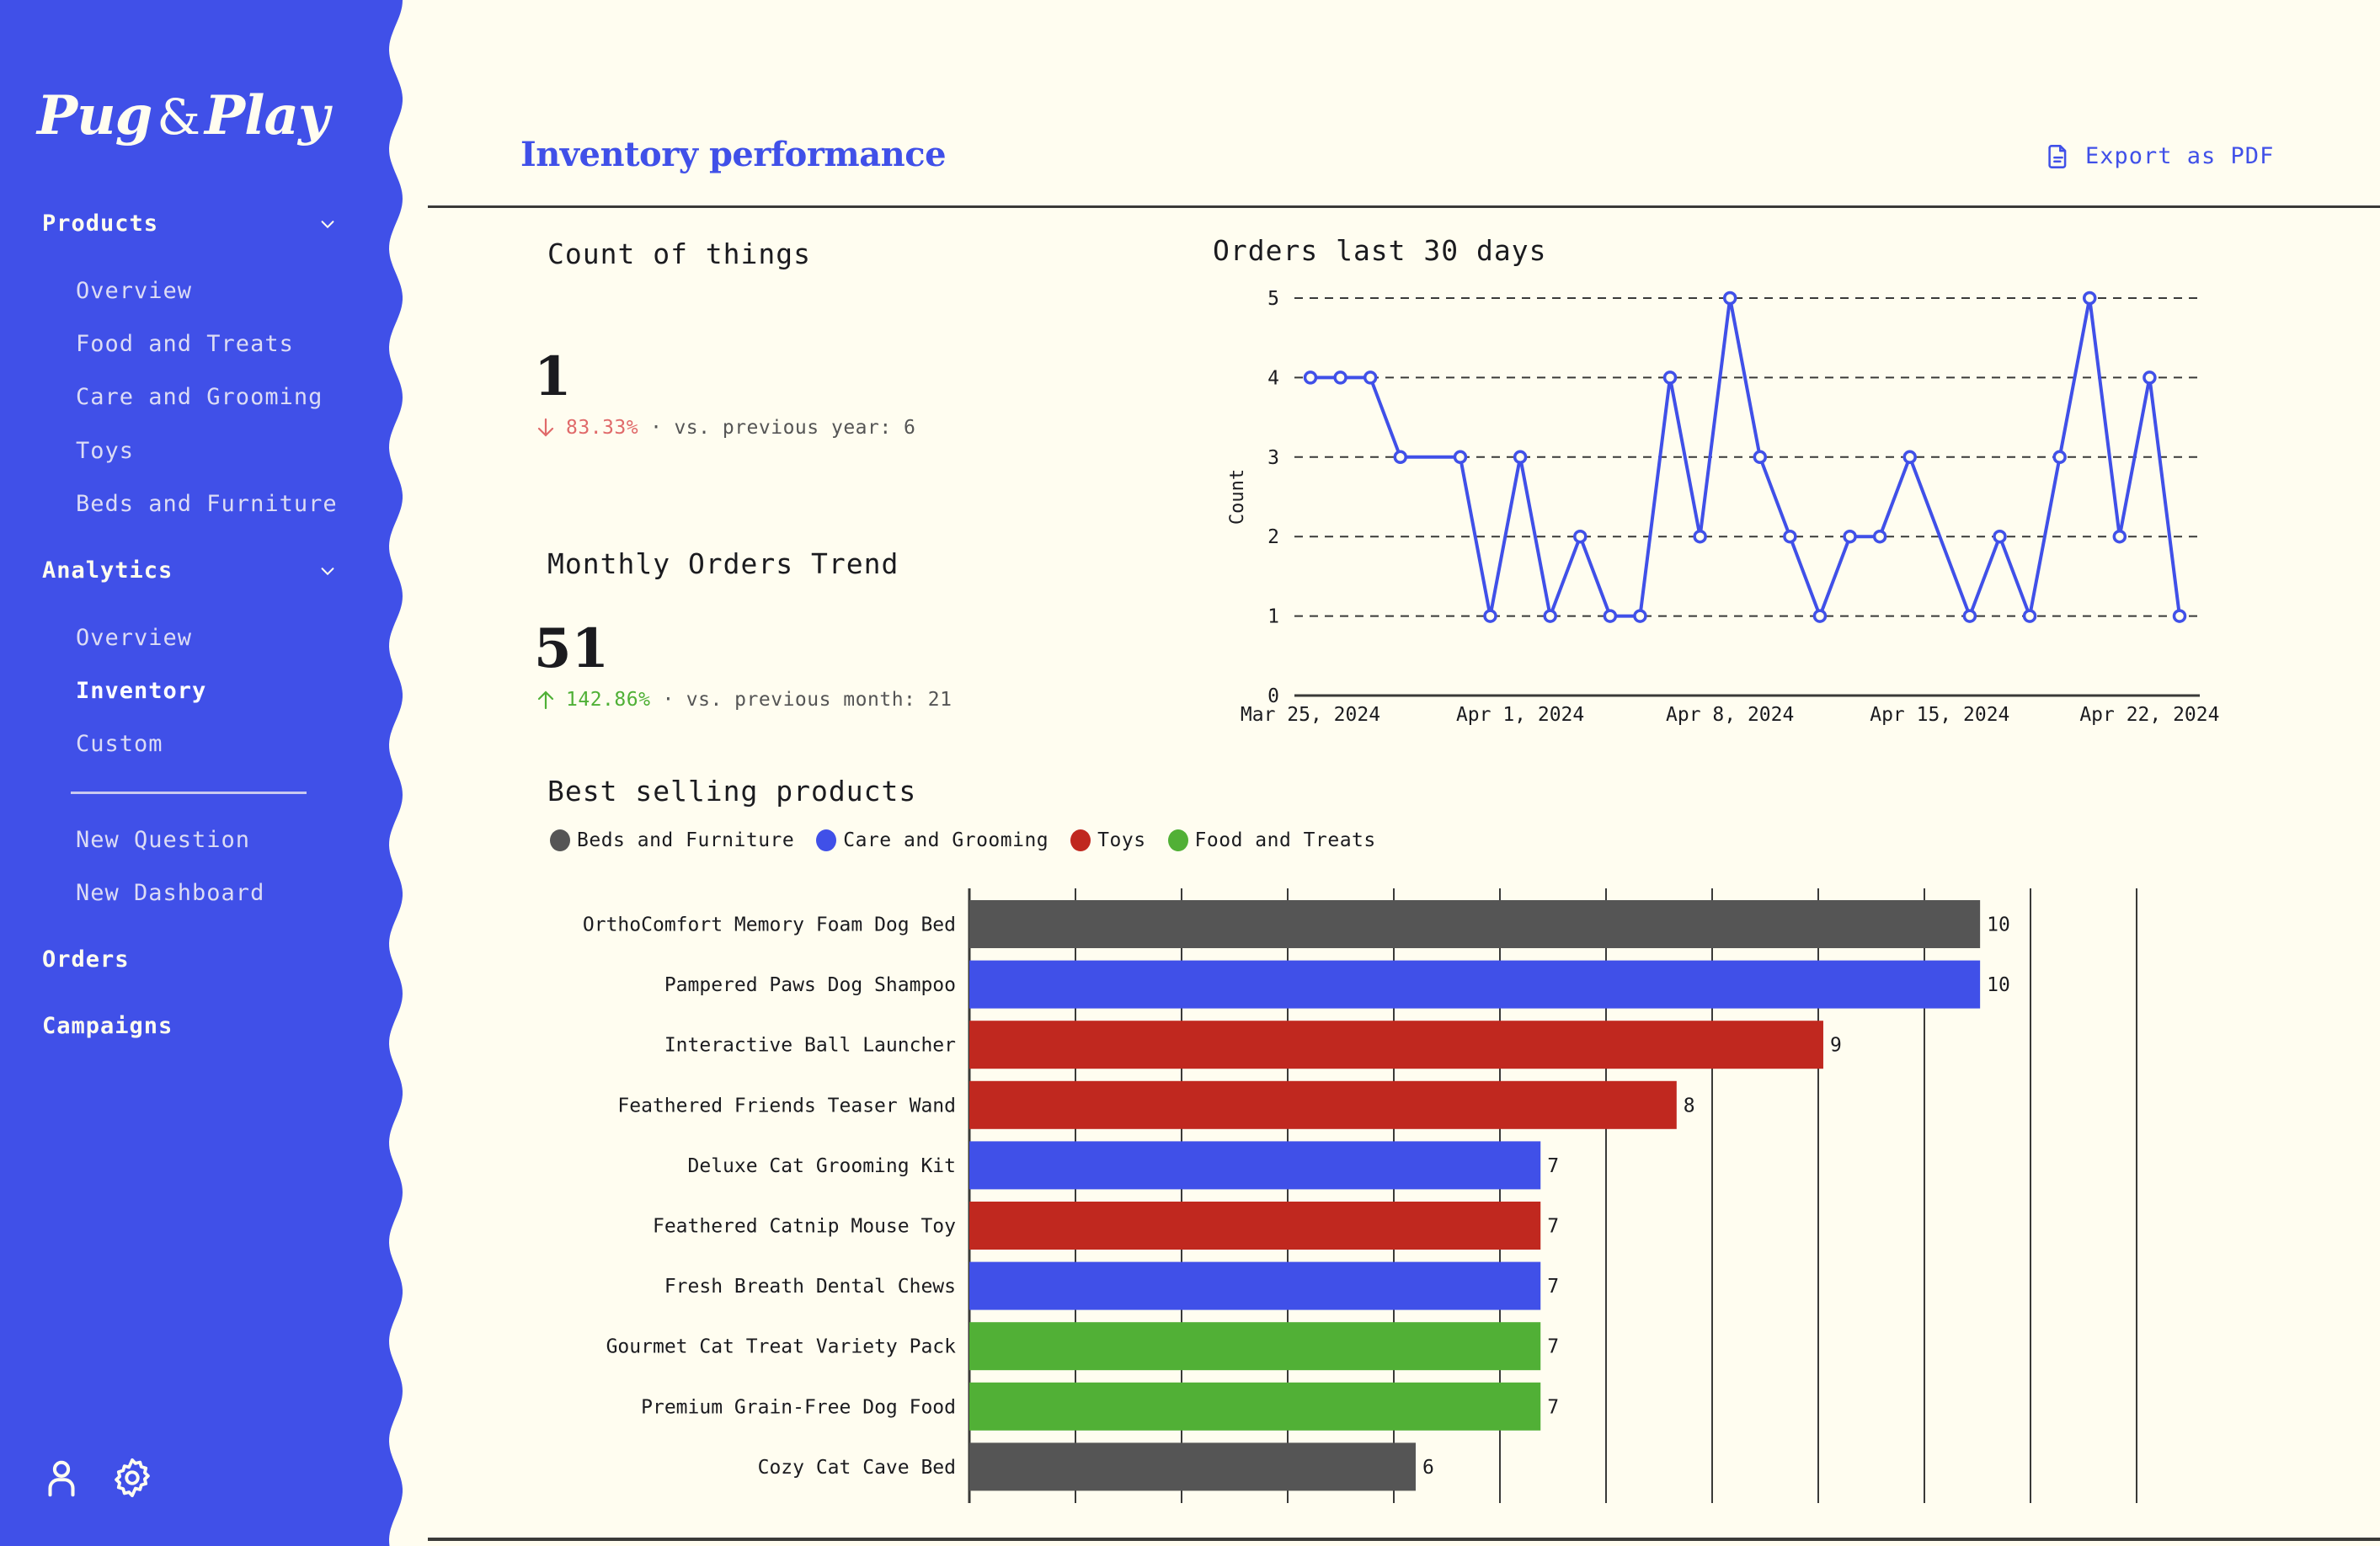 The width and height of the screenshot is (2380, 1546). Describe the element at coordinates (1520, 715) in the screenshot. I see `x-tick-label: Apr 1, 2024` at that location.